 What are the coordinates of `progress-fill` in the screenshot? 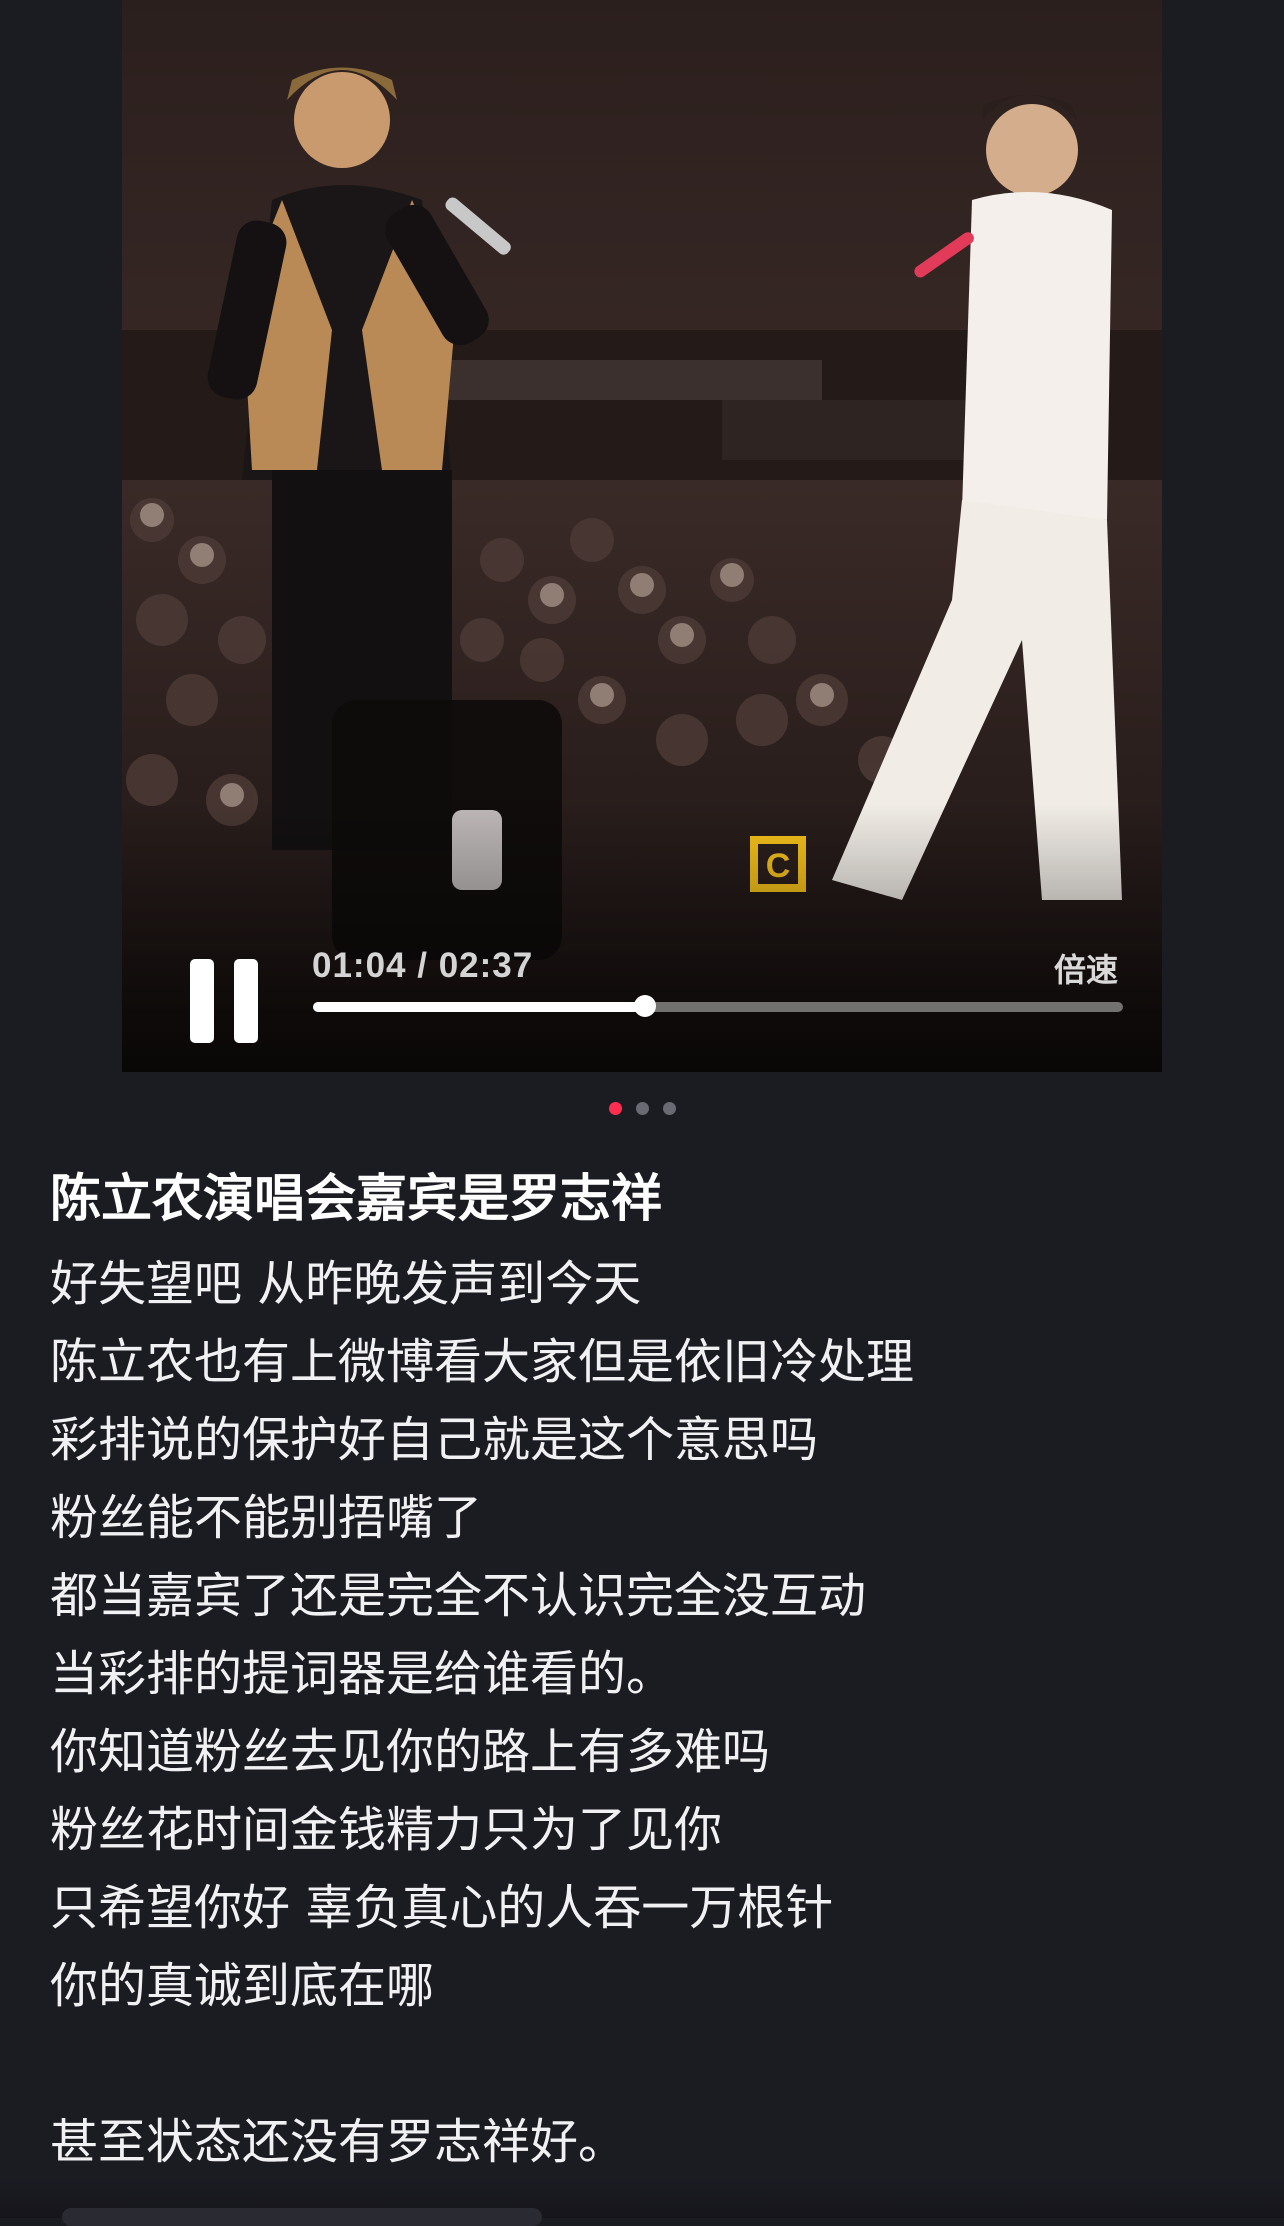 It's located at (479, 1007).